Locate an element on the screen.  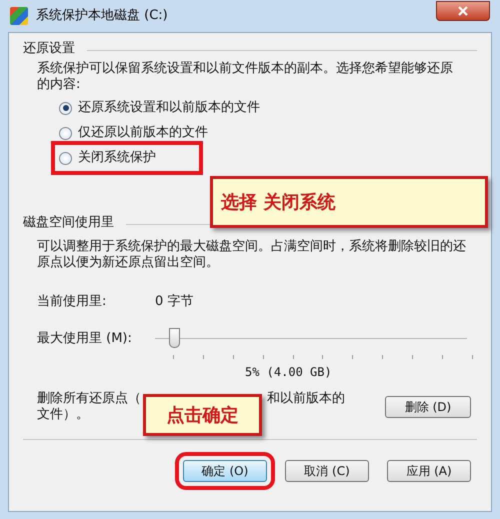
description-text: 系统保护可以保留系统设置和以前文件版本的副本。选择您希望能够还原的内容: is located at coordinates (245, 77).